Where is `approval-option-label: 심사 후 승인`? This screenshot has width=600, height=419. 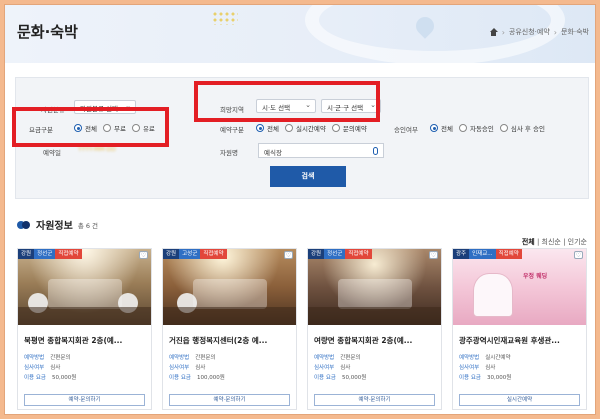
approval-option-label: 심사 후 승인 is located at coordinates (527, 129).